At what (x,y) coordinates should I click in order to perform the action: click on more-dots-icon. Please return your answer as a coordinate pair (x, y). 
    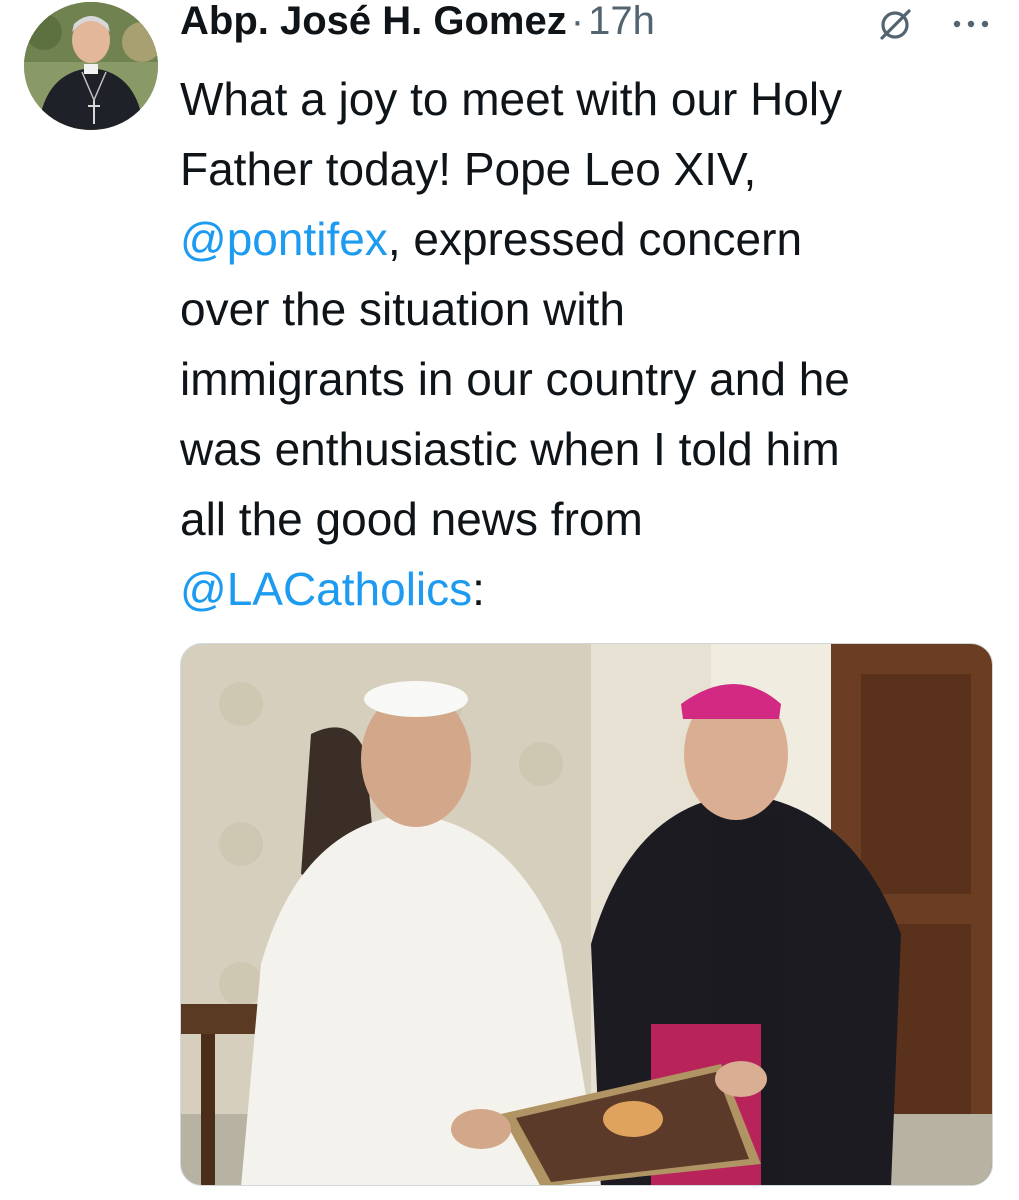
    Looking at the image, I should click on (971, 24).